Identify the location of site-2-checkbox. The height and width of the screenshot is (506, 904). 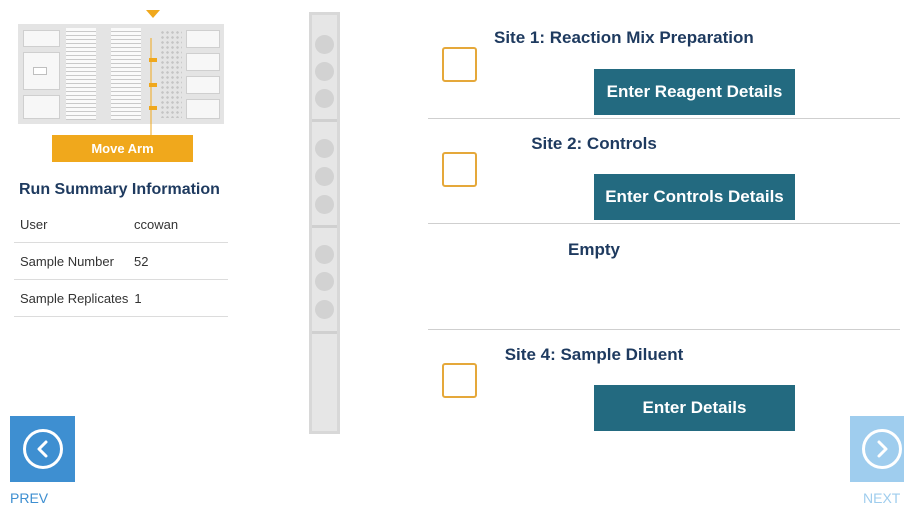
(459, 169).